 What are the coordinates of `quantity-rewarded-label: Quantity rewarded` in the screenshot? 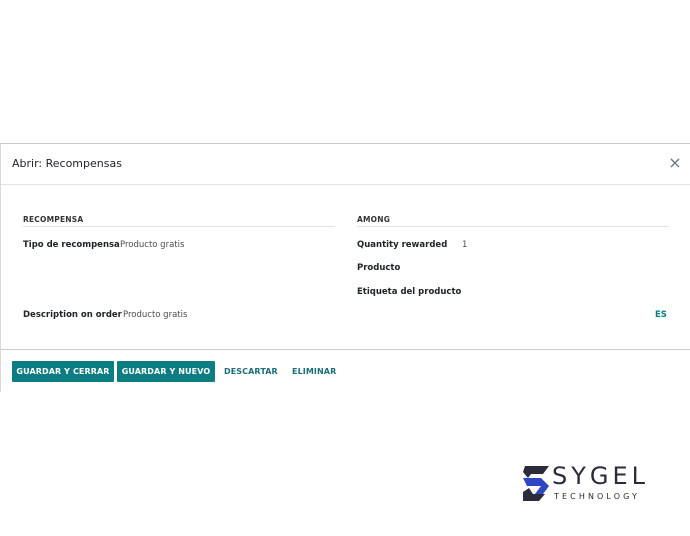 It's located at (402, 245).